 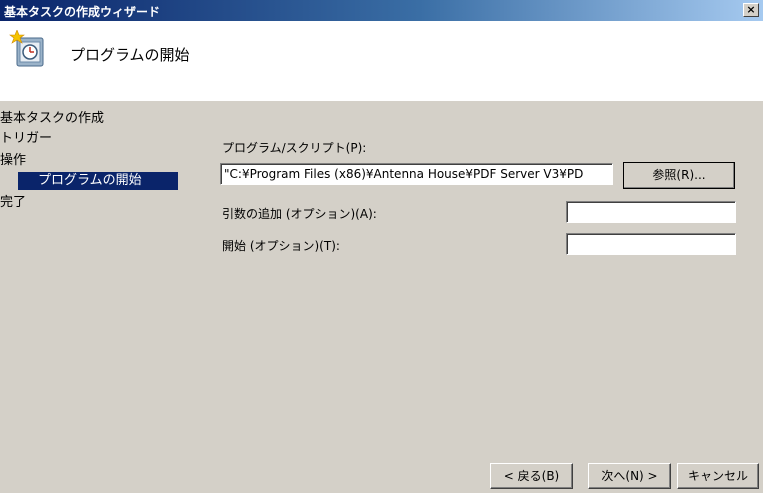 What do you see at coordinates (651, 212) in the screenshot?
I see `add-arguments-input` at bounding box center [651, 212].